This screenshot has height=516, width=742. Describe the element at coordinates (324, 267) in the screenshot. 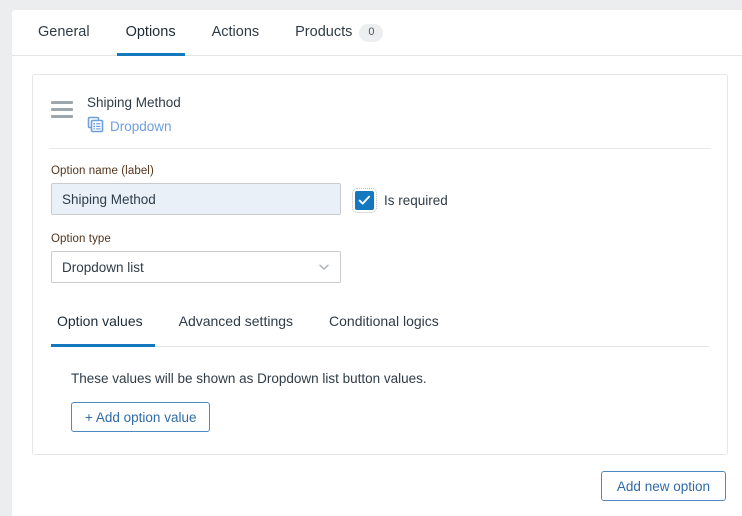

I see `chevron-down-icon` at that location.